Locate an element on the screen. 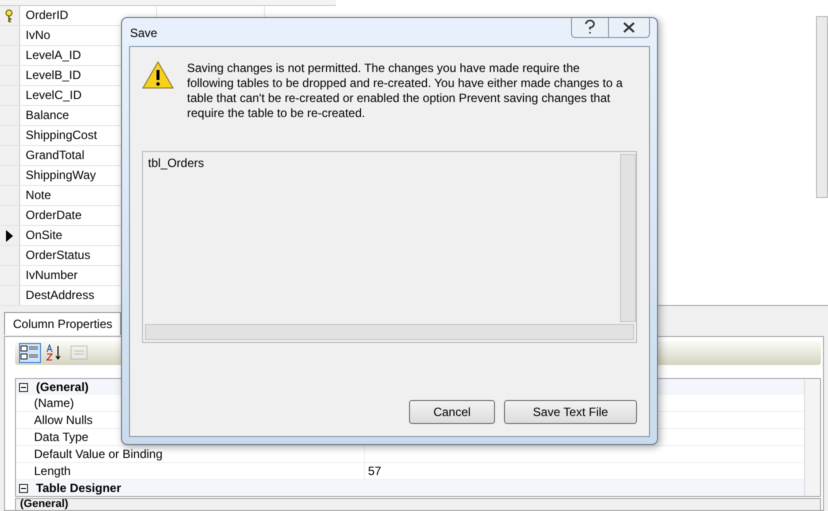 The height and width of the screenshot is (511, 828). column-properties-tab: Column Properties is located at coordinates (63, 323).